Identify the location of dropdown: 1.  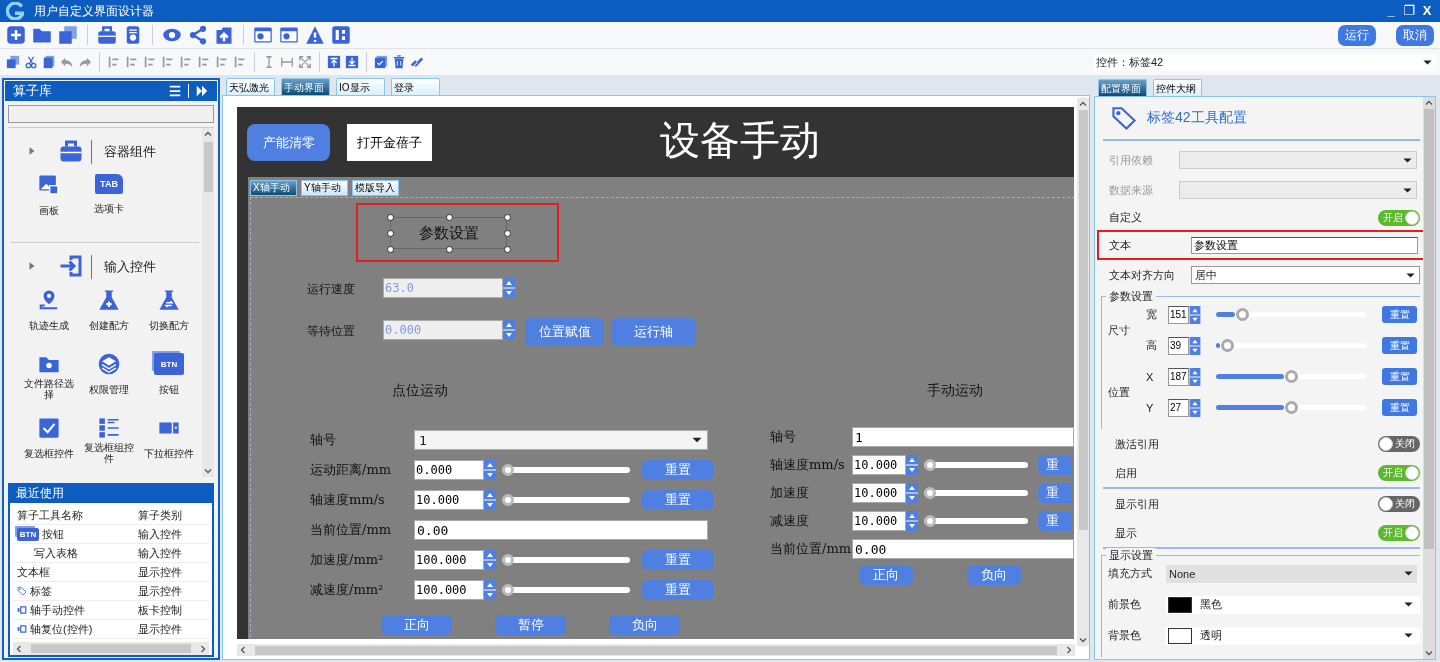
(561, 440).